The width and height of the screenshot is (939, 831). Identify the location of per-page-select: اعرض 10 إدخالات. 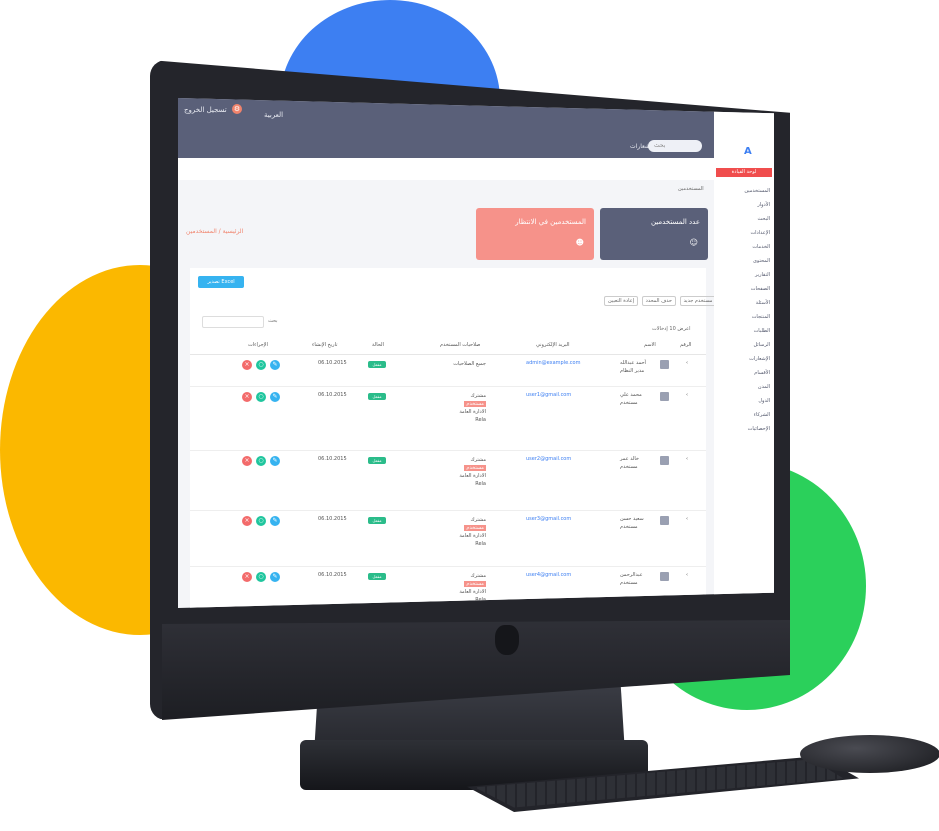
(671, 329).